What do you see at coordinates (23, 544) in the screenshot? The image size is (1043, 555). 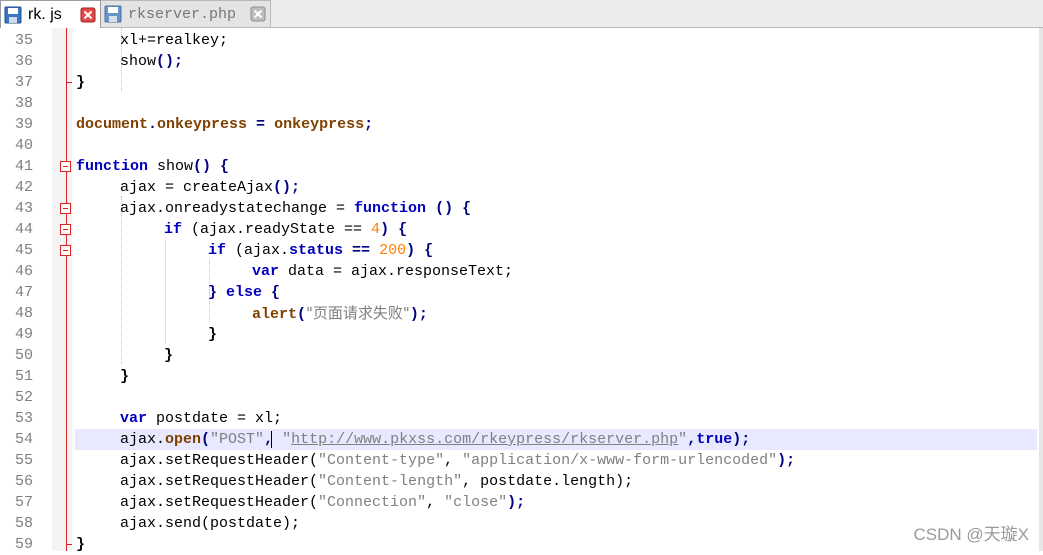 I see `line-number: 59` at bounding box center [23, 544].